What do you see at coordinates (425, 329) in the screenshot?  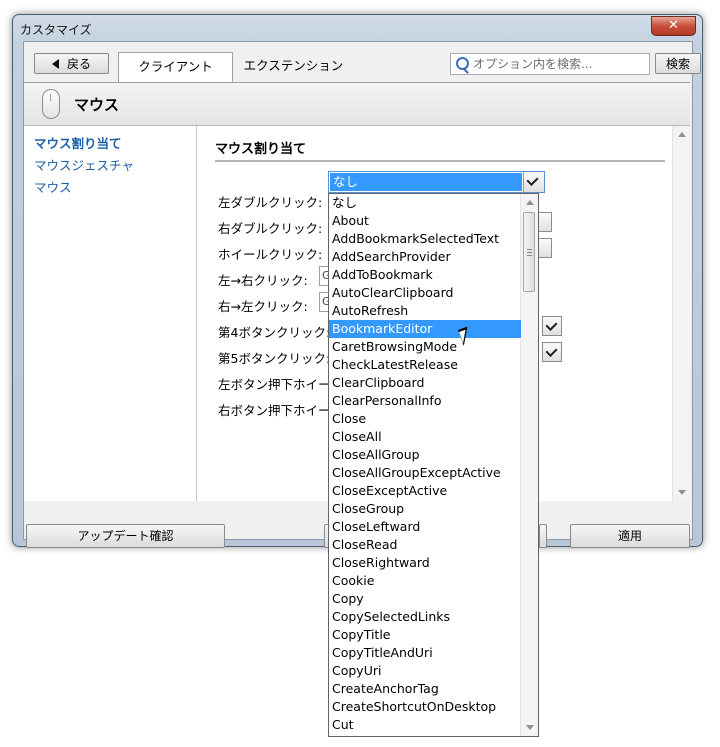 I see `dropdown-option: BookmarkEditor` at bounding box center [425, 329].